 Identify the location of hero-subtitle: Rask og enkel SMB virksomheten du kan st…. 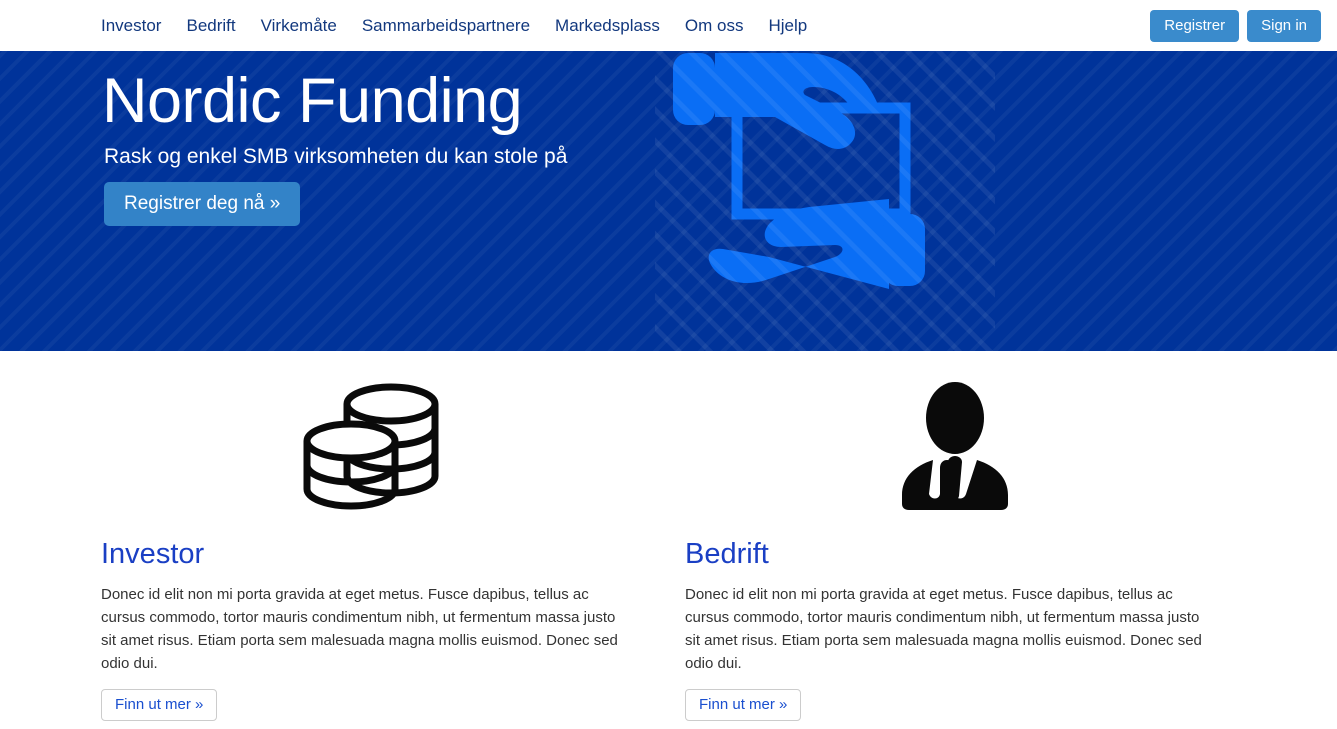
(336, 156).